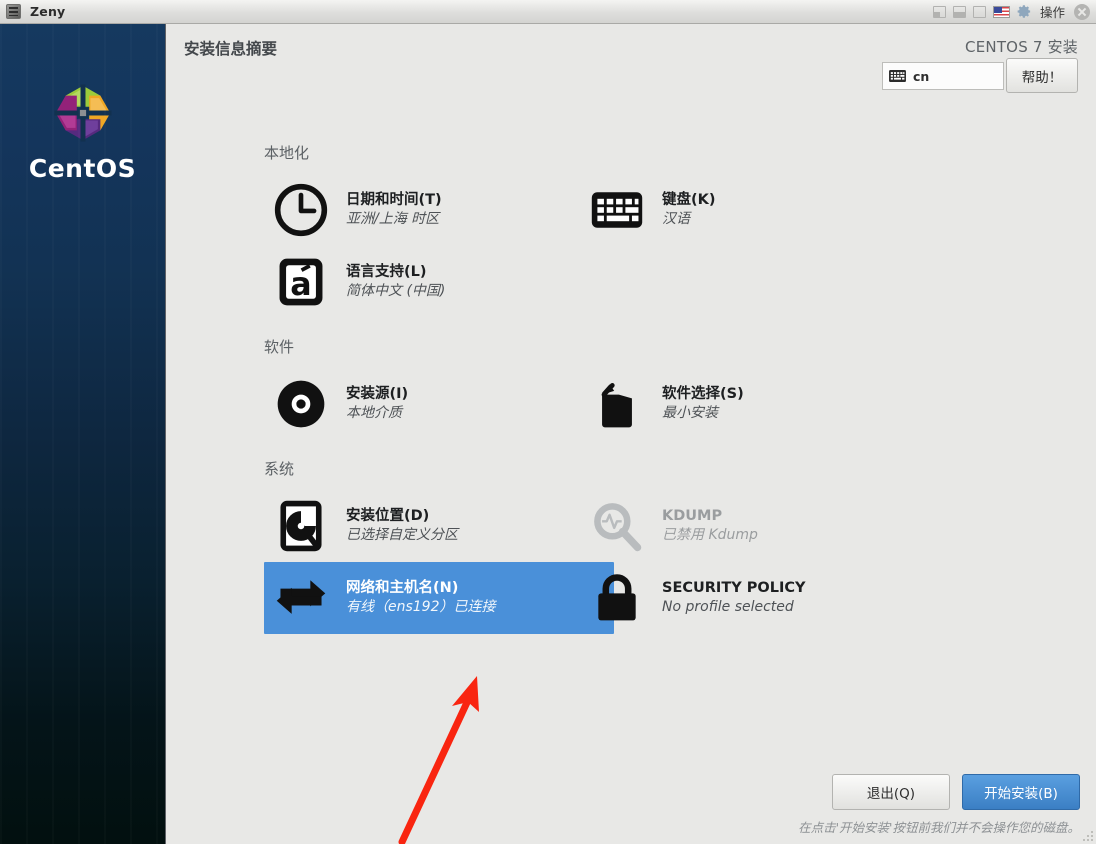 The image size is (1096, 844). Describe the element at coordinates (83, 434) in the screenshot. I see `sidebar-branding: CentOS` at that location.